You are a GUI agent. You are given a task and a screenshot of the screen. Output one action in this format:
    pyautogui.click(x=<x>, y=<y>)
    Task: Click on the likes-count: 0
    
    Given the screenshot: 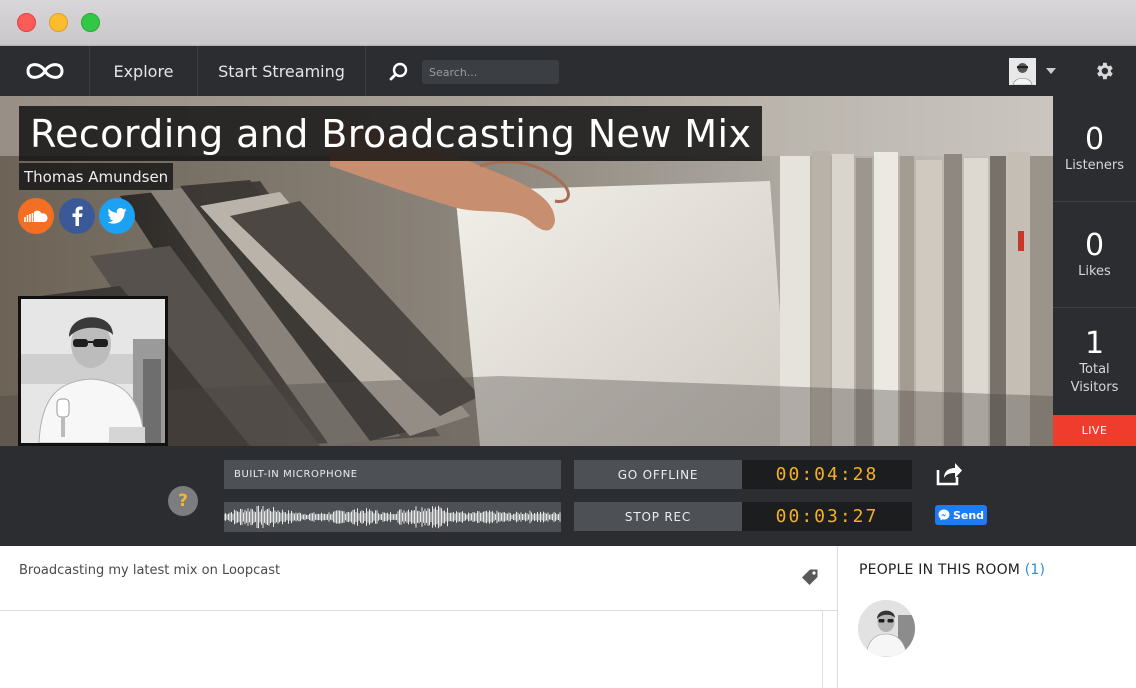 What is the action you would take?
    pyautogui.click(x=1094, y=245)
    